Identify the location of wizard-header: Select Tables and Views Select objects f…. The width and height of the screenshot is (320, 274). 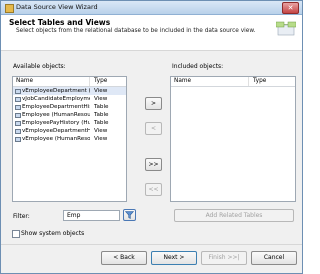
(151, 33).